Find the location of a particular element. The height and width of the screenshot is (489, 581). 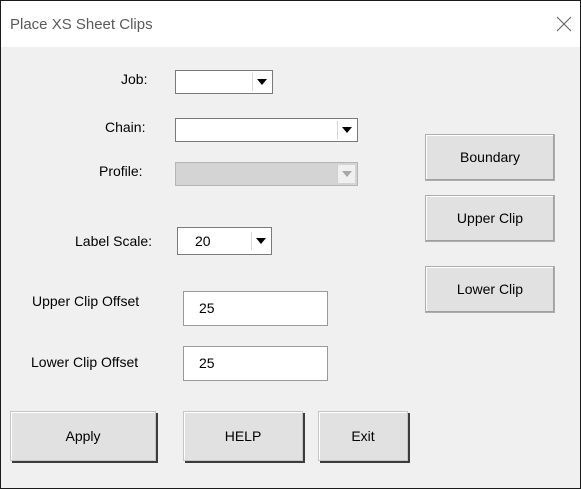

job-label: Job: is located at coordinates (134, 79).